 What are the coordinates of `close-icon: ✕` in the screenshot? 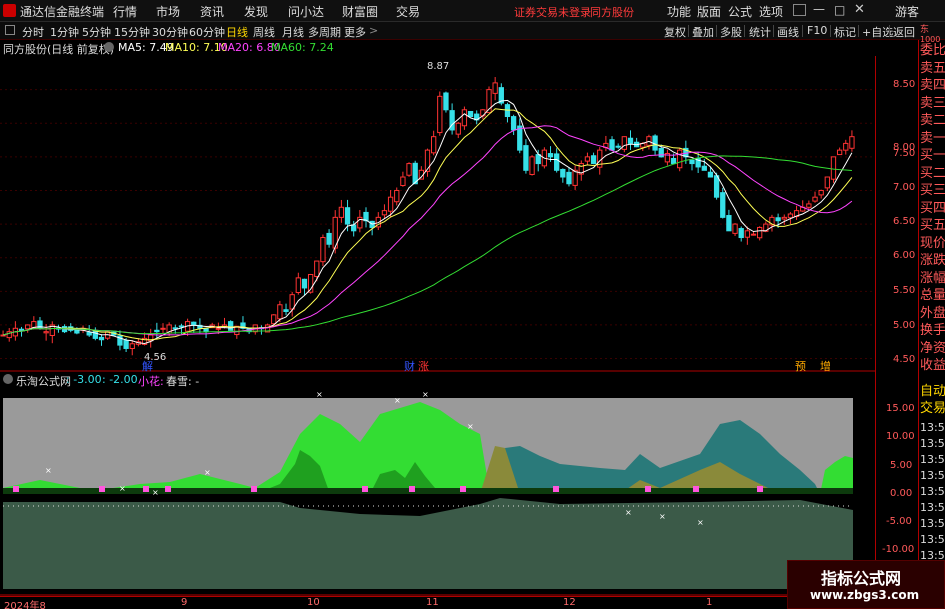 It's located at (859, 9).